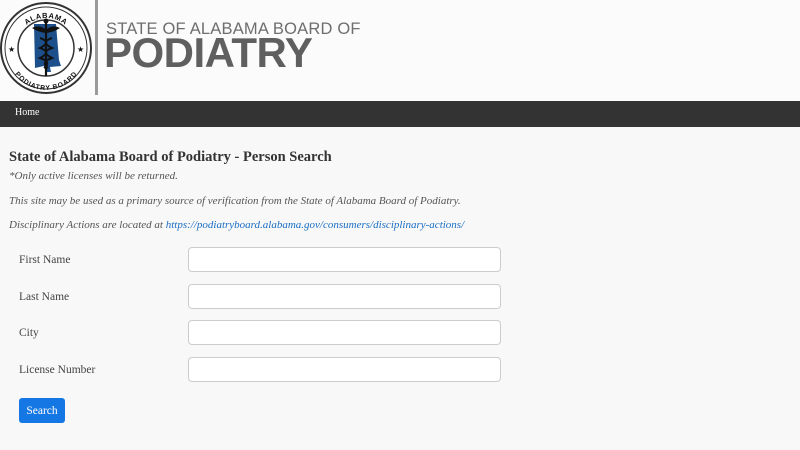  Describe the element at coordinates (44, 297) in the screenshot. I see `last-name-label: Last Name` at that location.